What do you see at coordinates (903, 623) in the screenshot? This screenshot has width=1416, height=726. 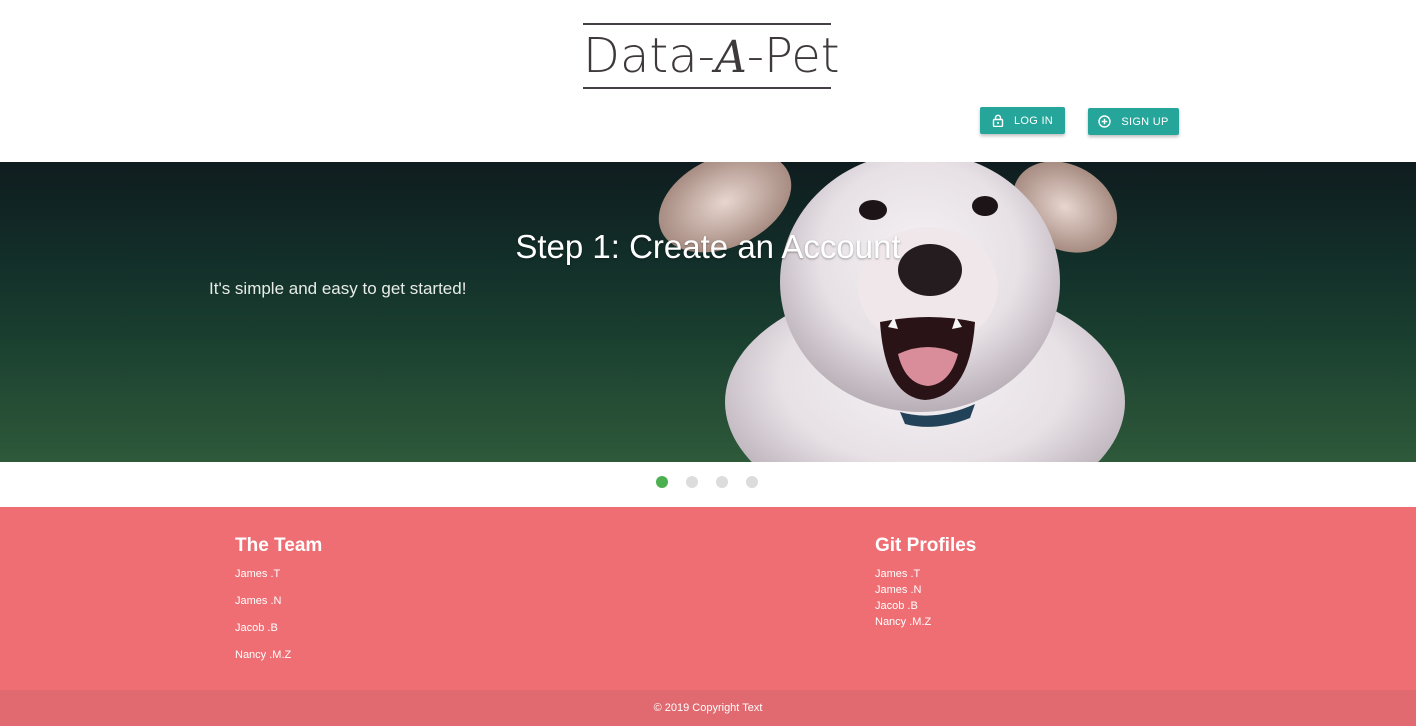 I see `git-profile-link: Nancy .M.Z` at bounding box center [903, 623].